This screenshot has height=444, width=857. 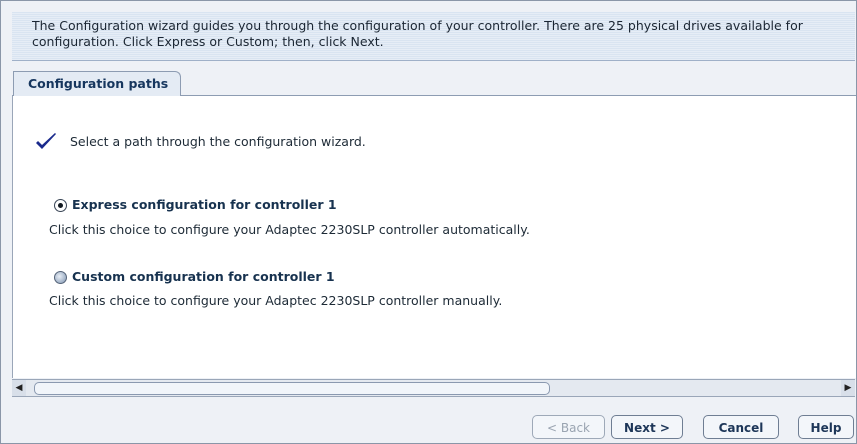 I want to click on next-button: Next >, so click(x=647, y=427).